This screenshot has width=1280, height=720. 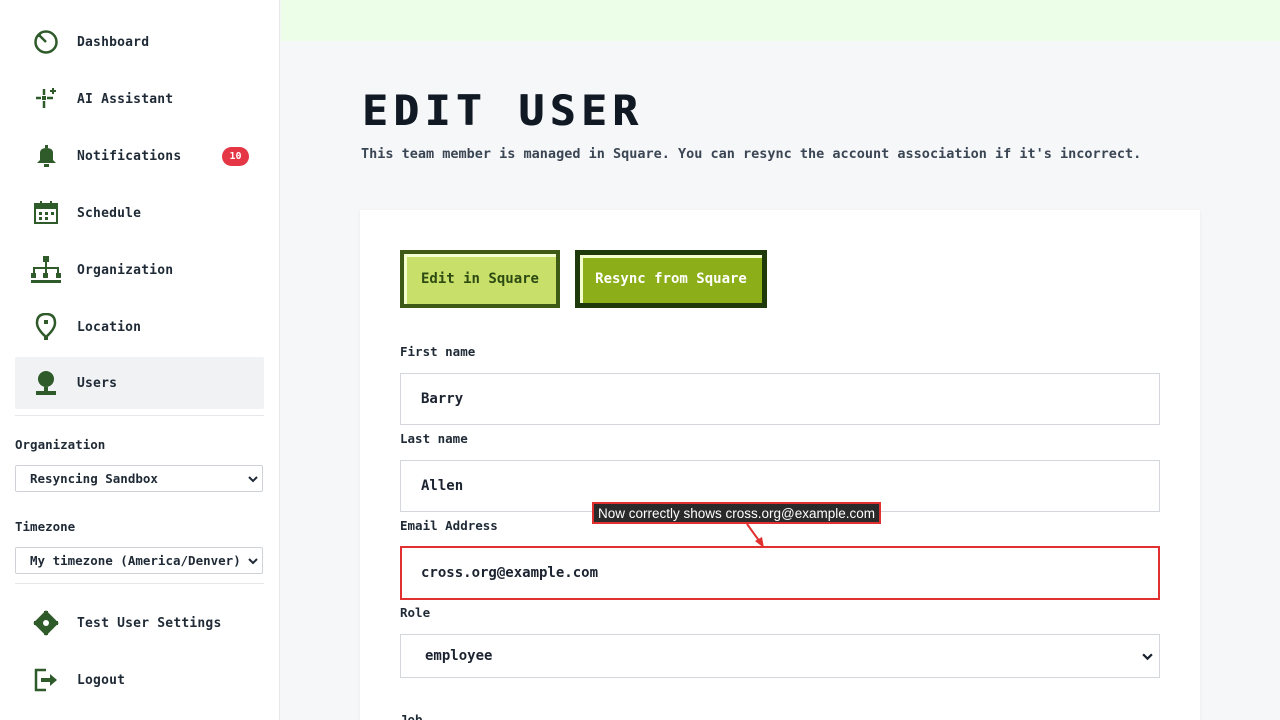 What do you see at coordinates (60, 444) in the screenshot?
I see `organization-label: Organization` at bounding box center [60, 444].